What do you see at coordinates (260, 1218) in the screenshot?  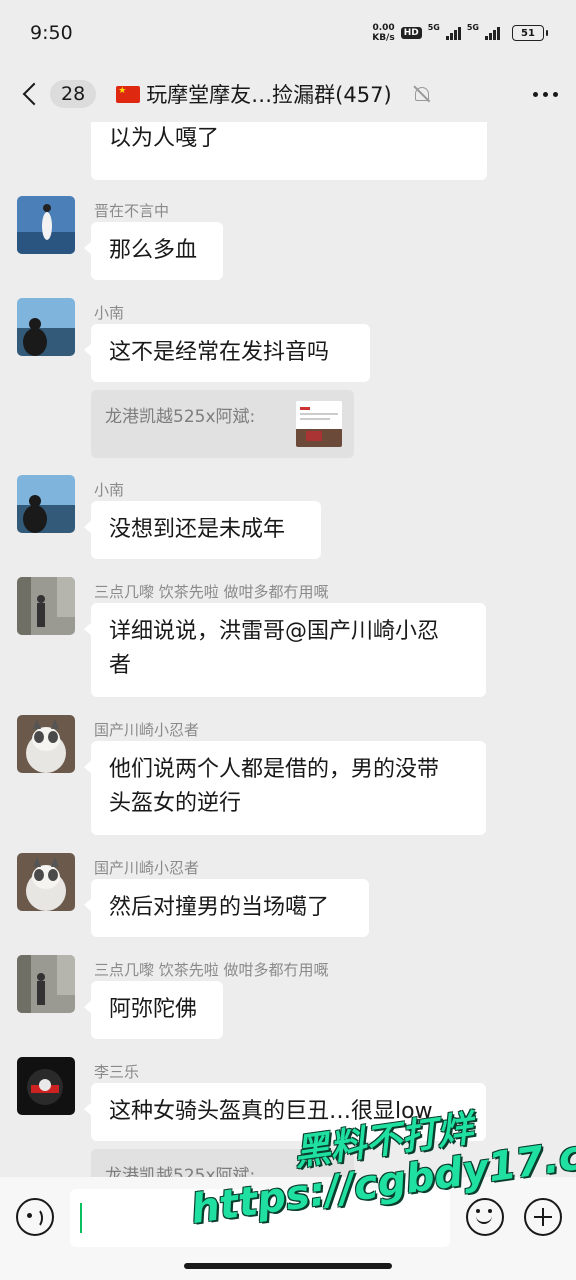 I see `message-input` at bounding box center [260, 1218].